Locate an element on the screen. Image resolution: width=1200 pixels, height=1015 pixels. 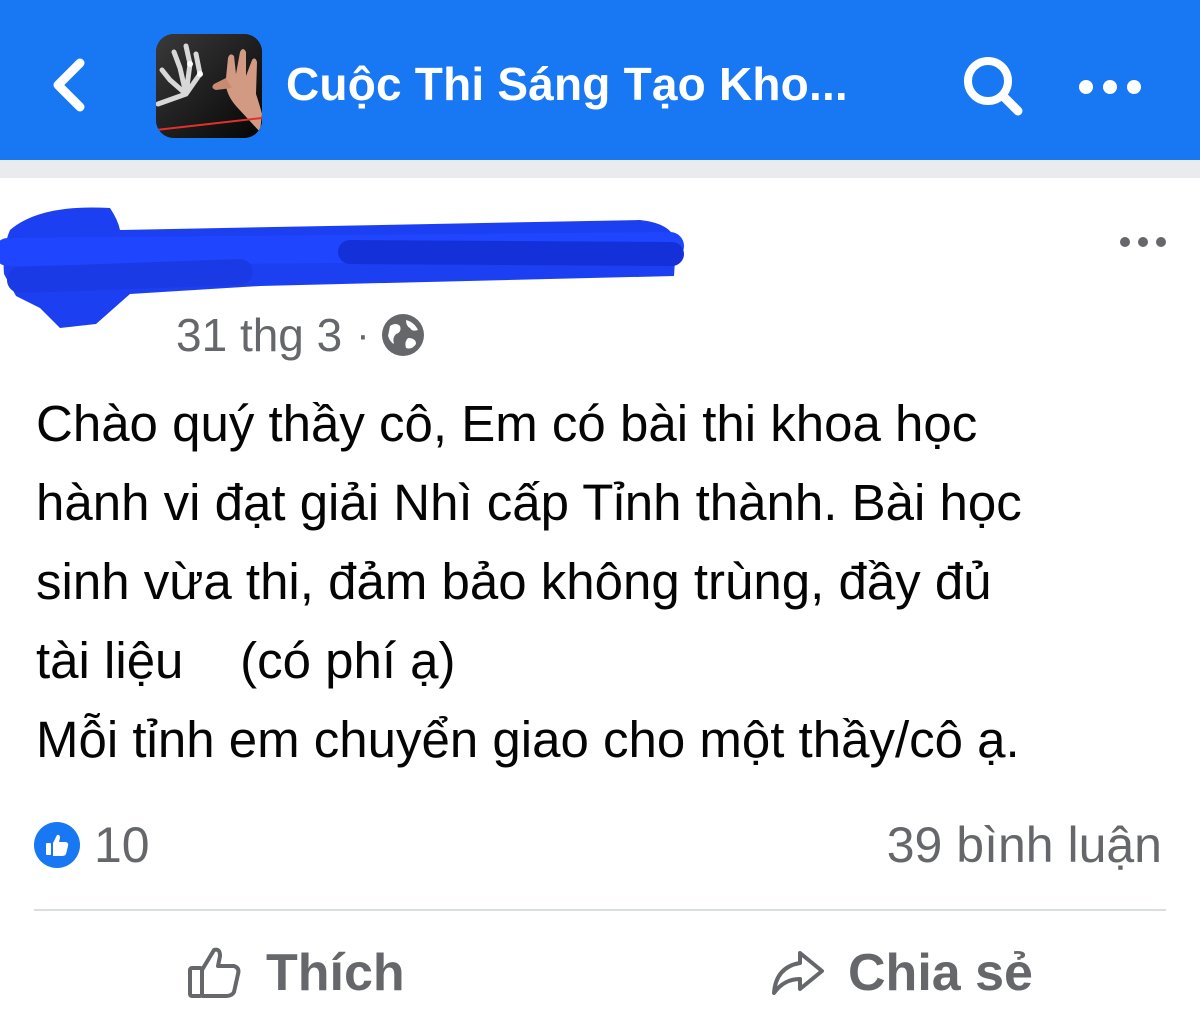
reactions-summary: 10 is located at coordinates (92, 845).